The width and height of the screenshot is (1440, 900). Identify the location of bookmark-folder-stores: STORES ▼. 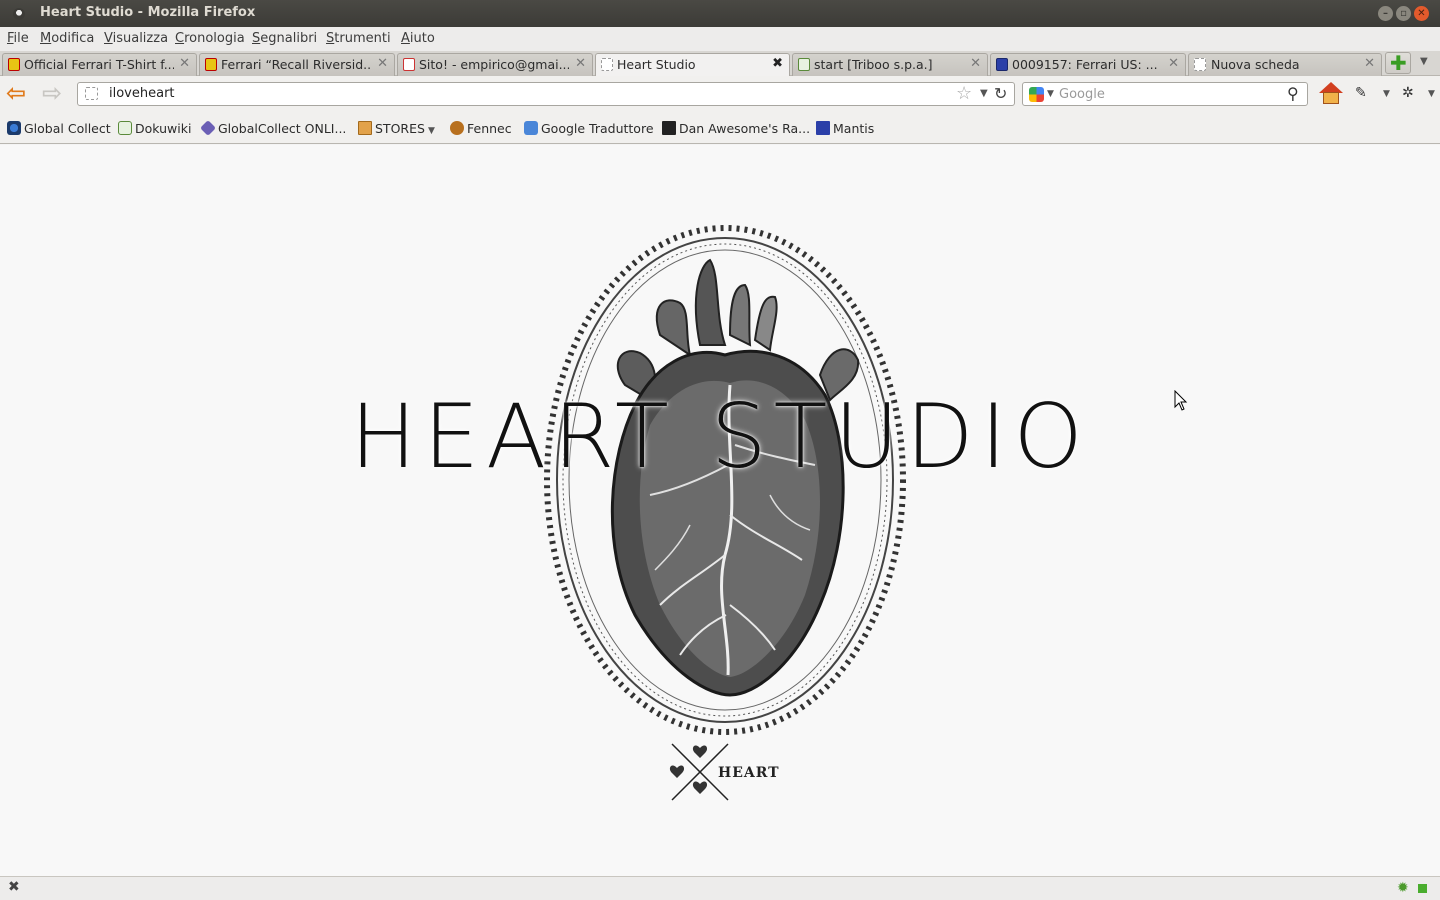
(396, 128).